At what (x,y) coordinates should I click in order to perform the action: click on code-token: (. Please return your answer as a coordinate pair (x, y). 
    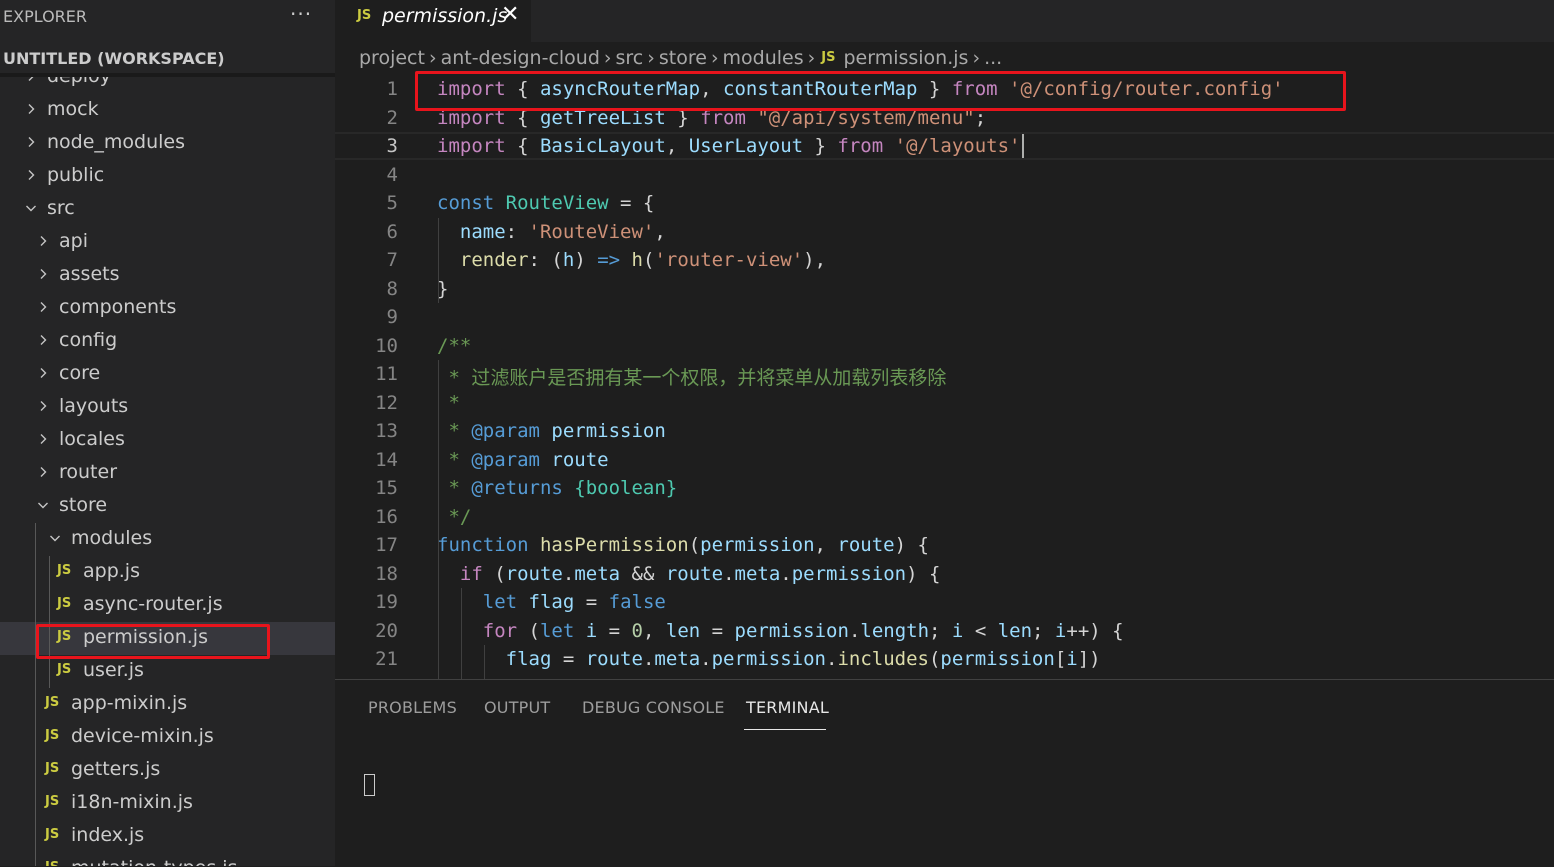
    Looking at the image, I should click on (694, 545).